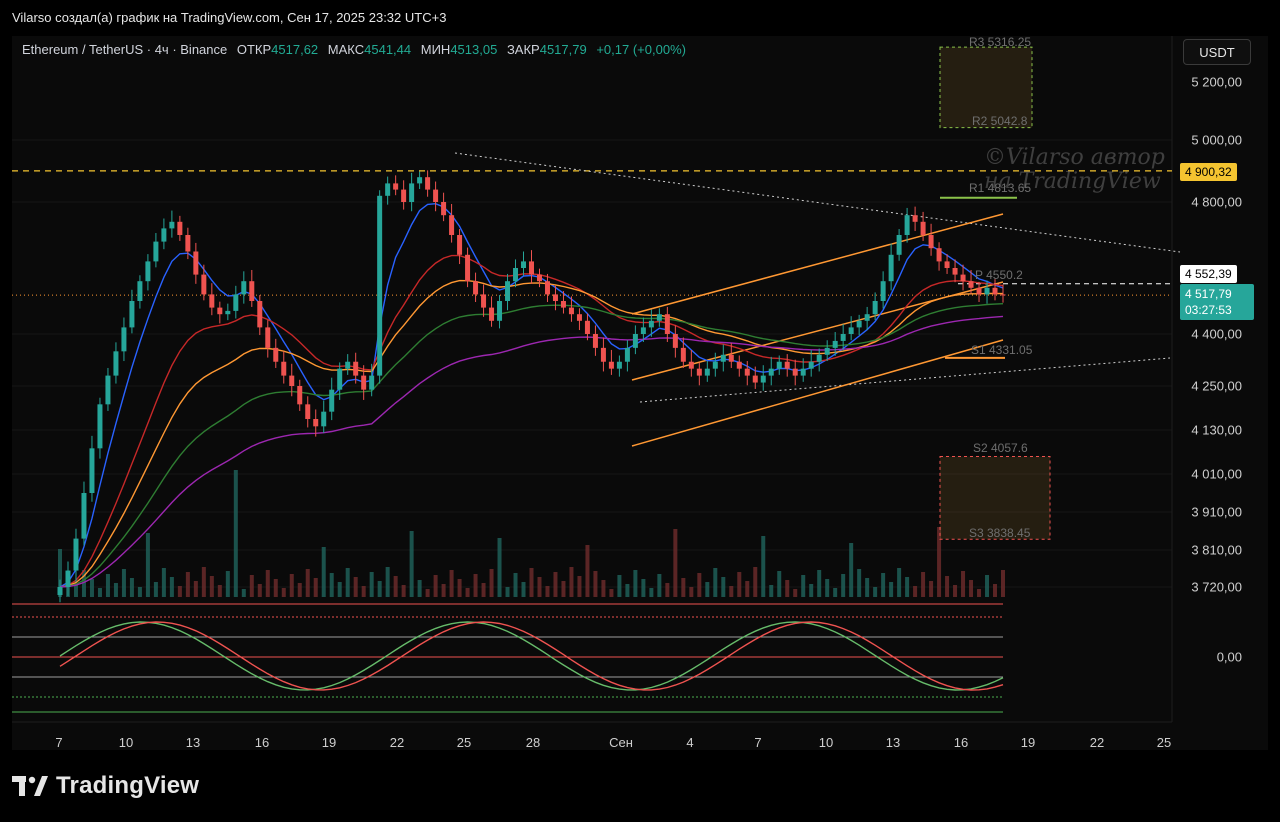 Image resolution: width=1280 pixels, height=822 pixels. Describe the element at coordinates (1216, 474) in the screenshot. I see `price-tick: 4 010,00` at that location.